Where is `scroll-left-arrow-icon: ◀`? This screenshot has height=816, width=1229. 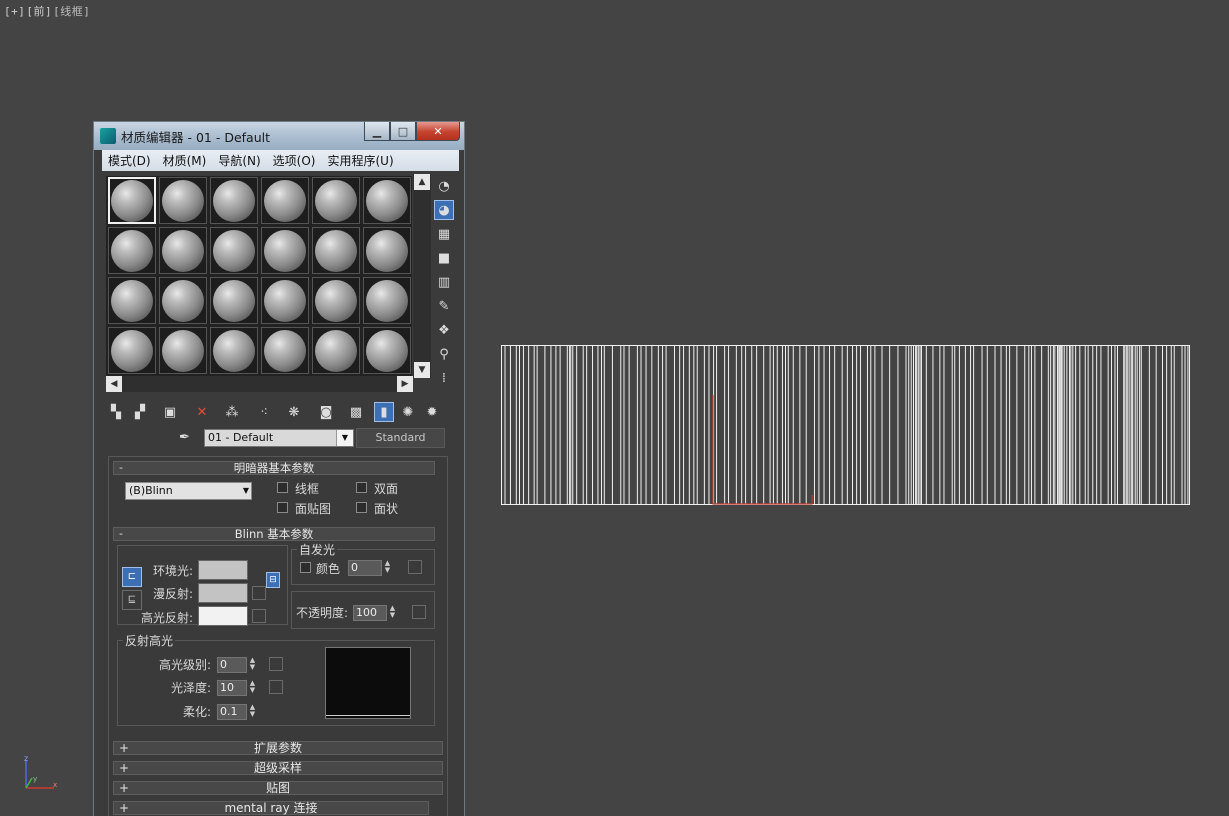
scroll-left-arrow-icon: ◀ is located at coordinates (114, 384).